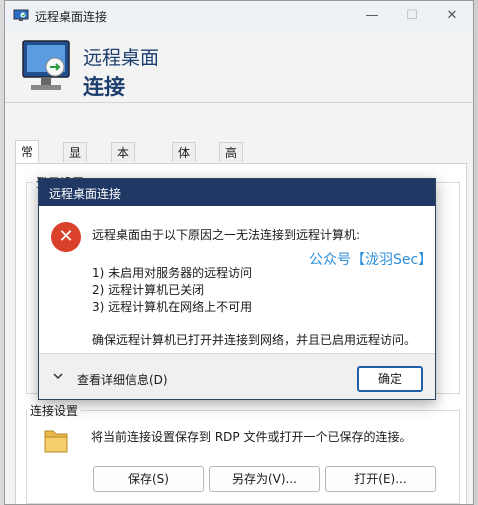 The image size is (478, 505). Describe the element at coordinates (172, 273) in the screenshot. I see `reason-item: 1) 未启用对服务器的远程访问` at that location.